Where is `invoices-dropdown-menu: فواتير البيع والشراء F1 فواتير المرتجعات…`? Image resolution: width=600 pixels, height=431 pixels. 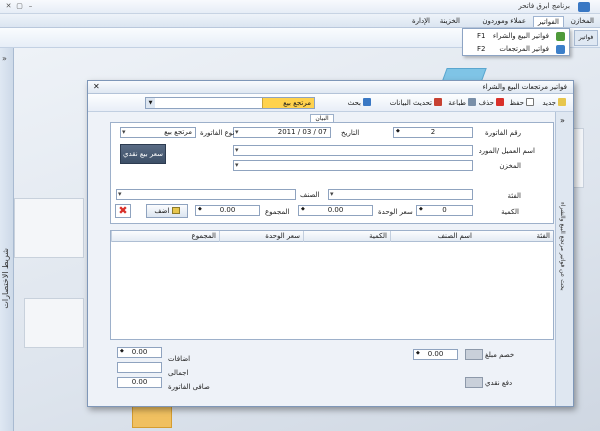 invoices-dropdown-menu: فواتير البيع والشراء F1 فواتير المرتجعات… is located at coordinates (516, 42).